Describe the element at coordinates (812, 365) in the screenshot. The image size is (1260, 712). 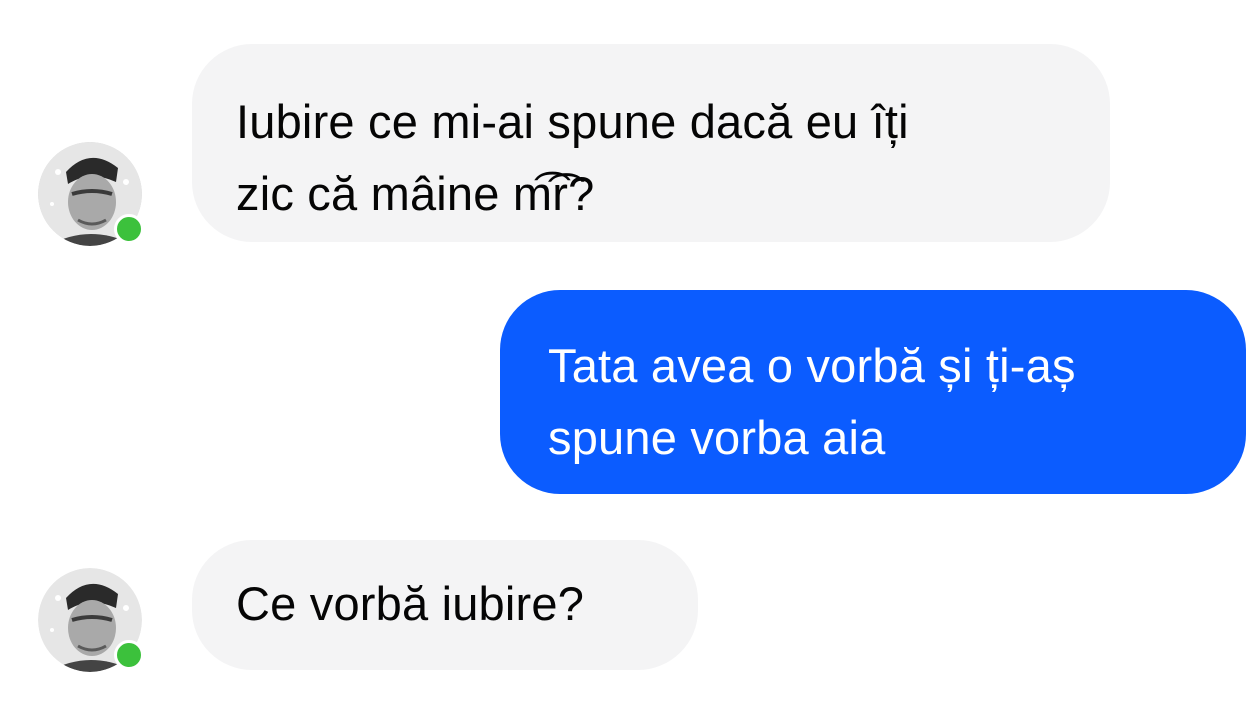
I see `message-text-line: Tata avea o vorbă și ți-aș` at that location.